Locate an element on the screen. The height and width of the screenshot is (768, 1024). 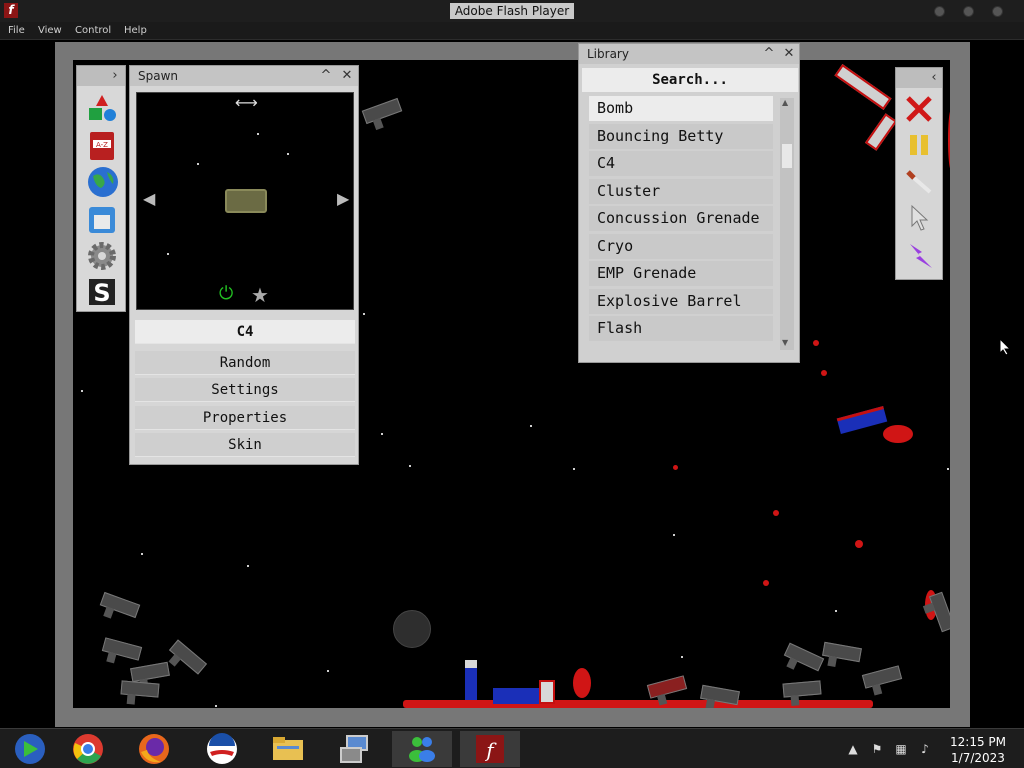
chrome-icon is located at coordinates (88, 749).